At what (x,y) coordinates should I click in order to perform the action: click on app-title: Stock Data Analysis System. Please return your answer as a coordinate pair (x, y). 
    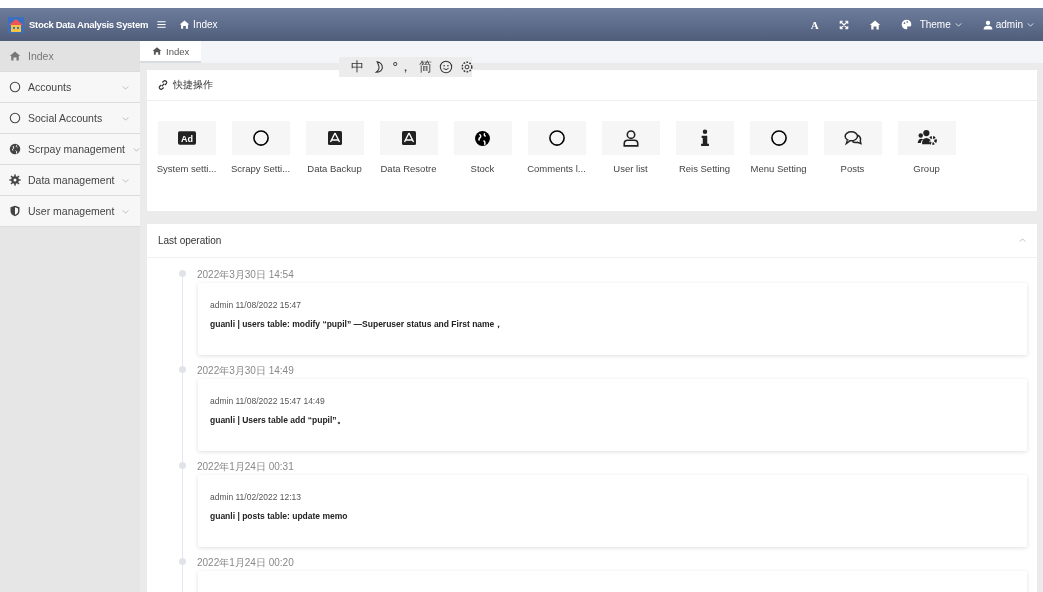
    Looking at the image, I should click on (89, 24).